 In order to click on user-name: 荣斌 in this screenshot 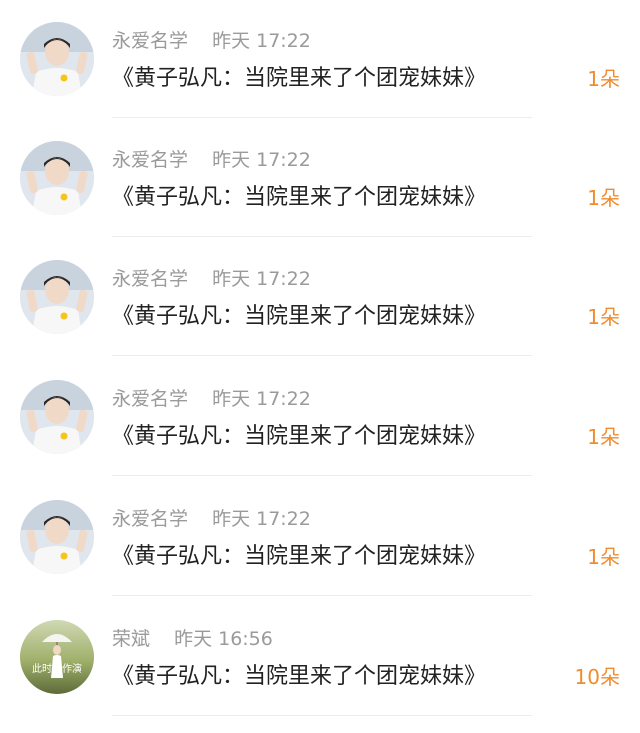, I will do `click(131, 639)`.